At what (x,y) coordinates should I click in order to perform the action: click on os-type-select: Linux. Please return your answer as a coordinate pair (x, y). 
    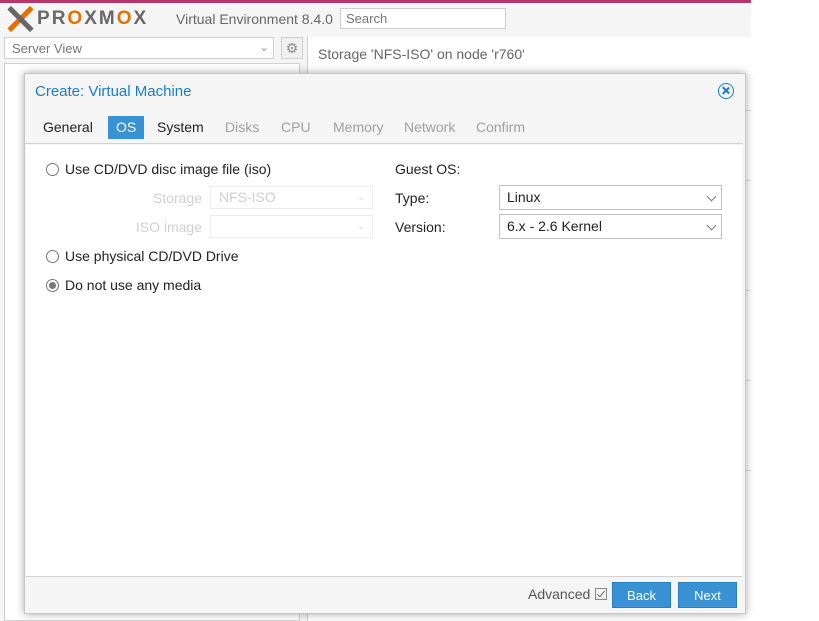
    Looking at the image, I should click on (610, 197).